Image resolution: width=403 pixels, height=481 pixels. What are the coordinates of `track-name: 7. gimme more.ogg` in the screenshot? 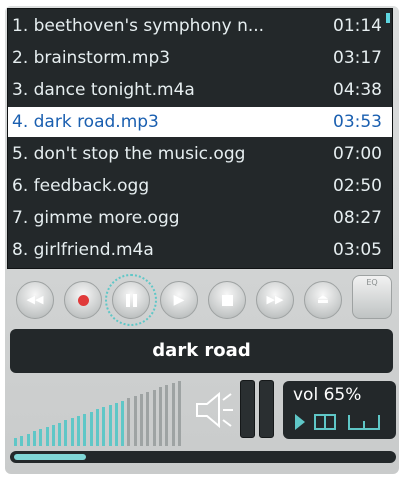 It's located at (96, 218).